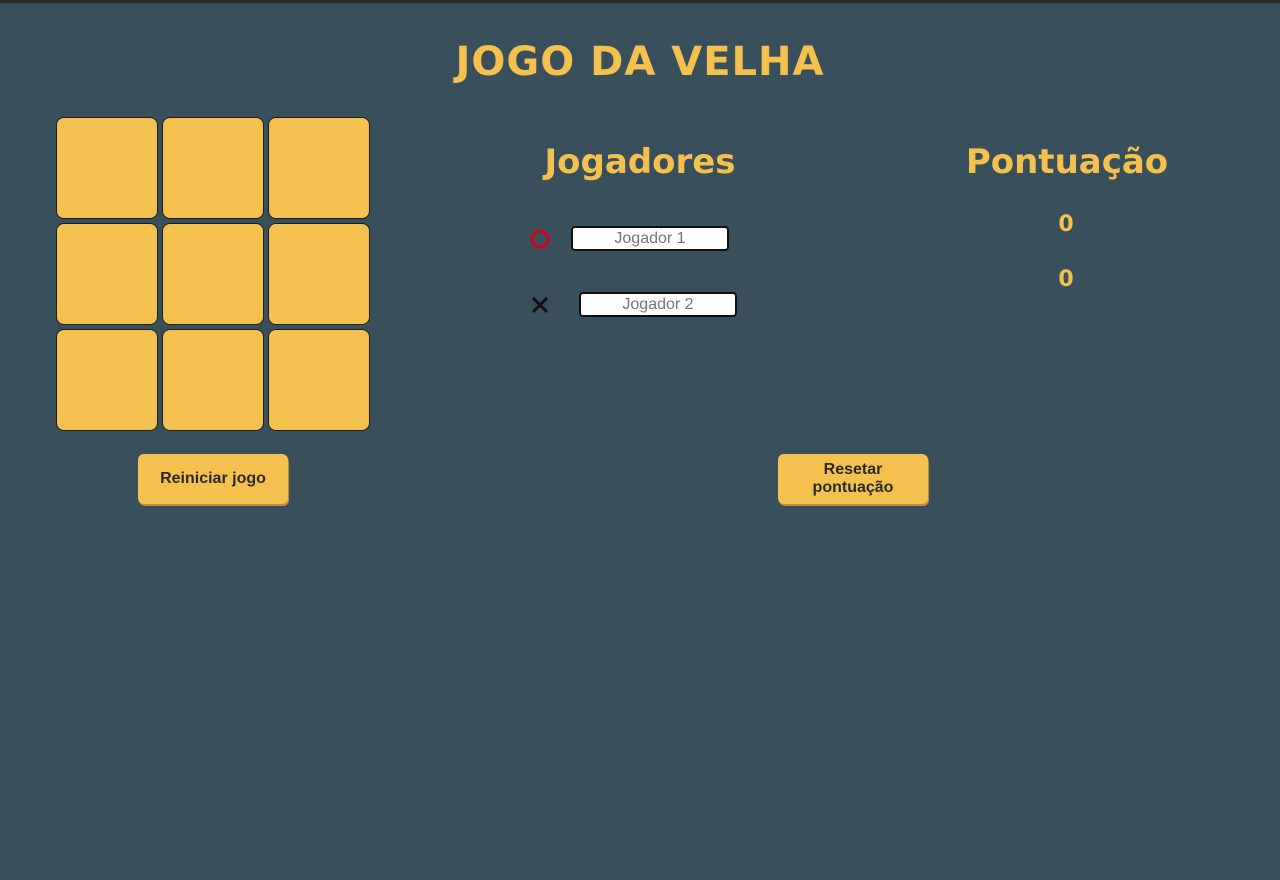 The width and height of the screenshot is (1280, 880). Describe the element at coordinates (540, 239) in the screenshot. I see `circle-o-icon` at that location.